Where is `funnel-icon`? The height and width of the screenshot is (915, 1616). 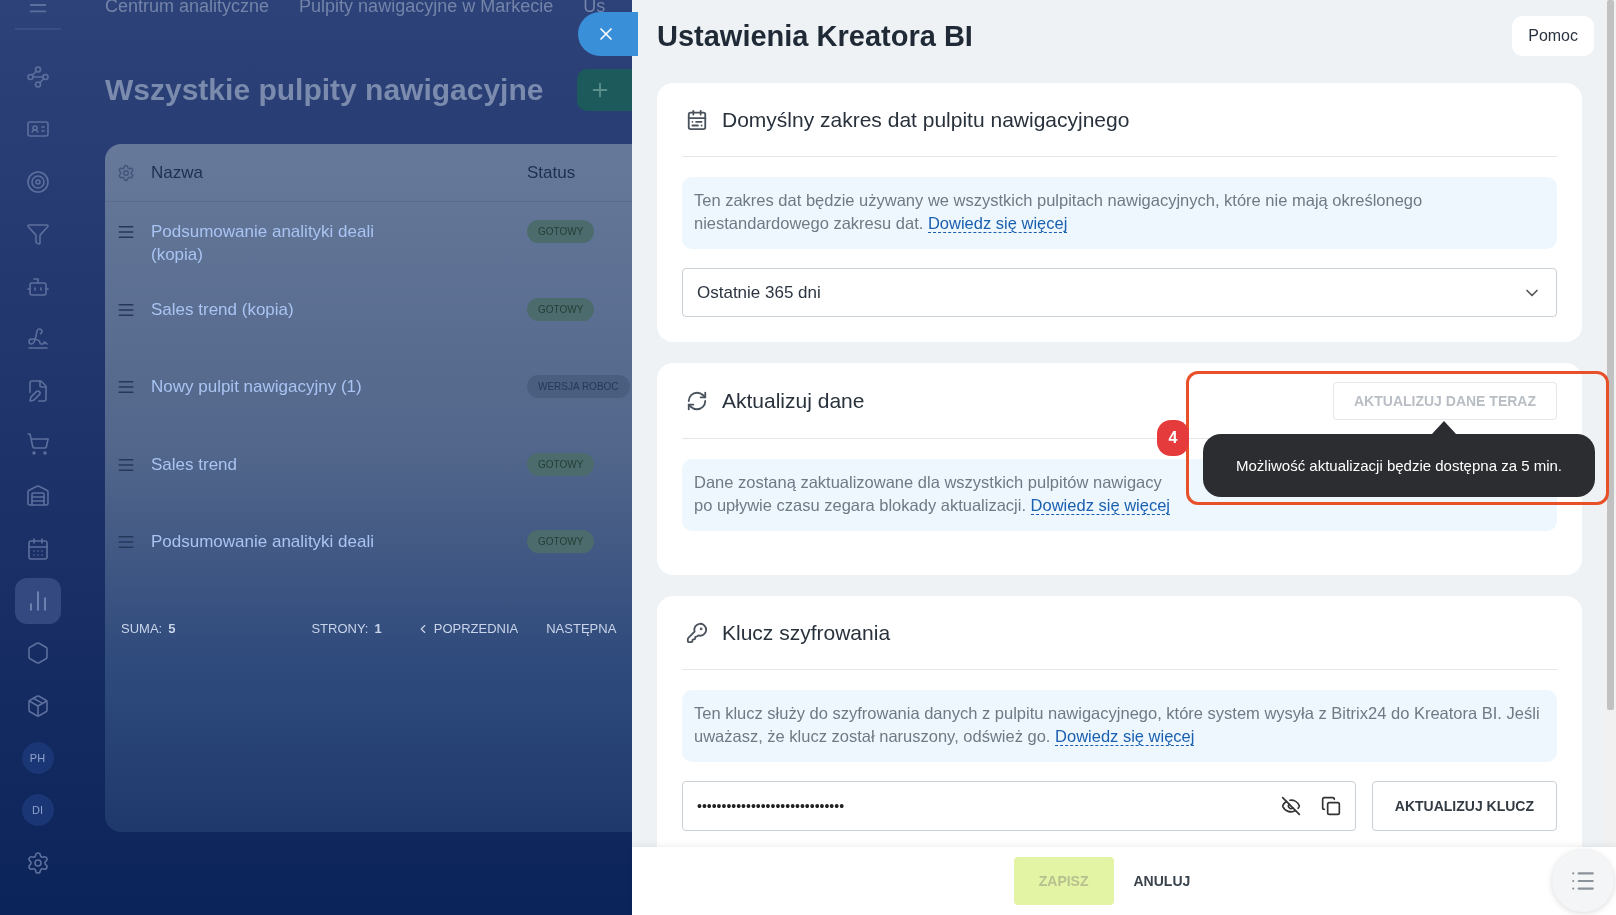
funnel-icon is located at coordinates (37, 234).